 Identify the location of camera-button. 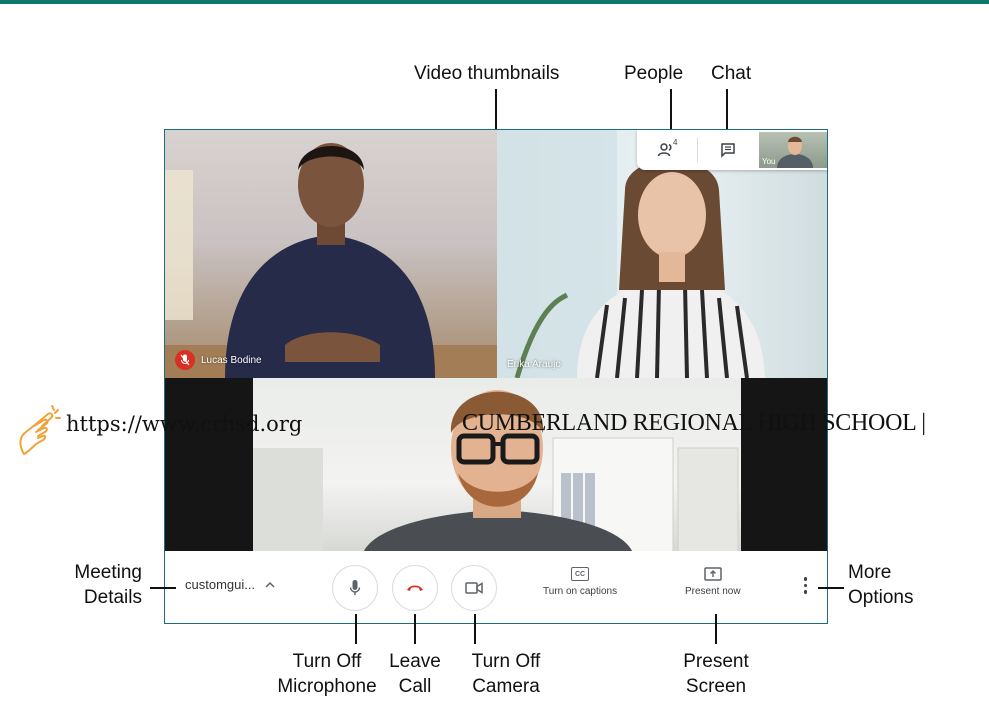
(474, 588).